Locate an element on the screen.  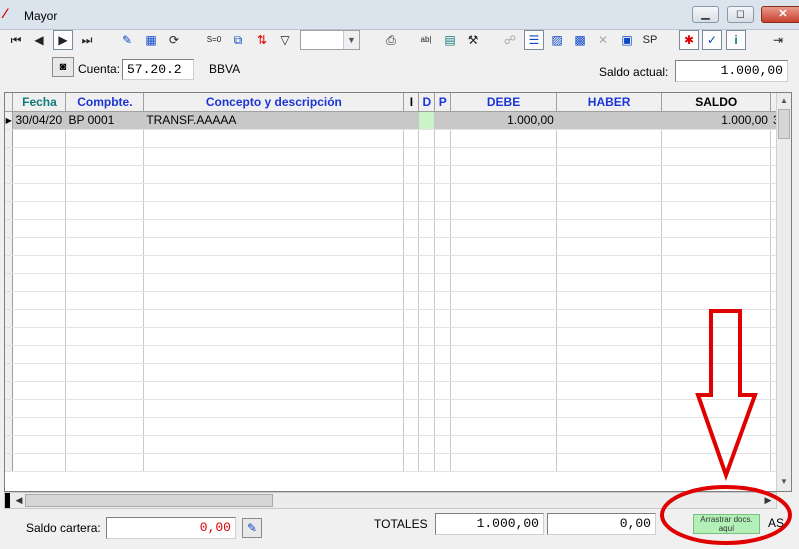
column-header: DEBE is located at coordinates (503, 102).